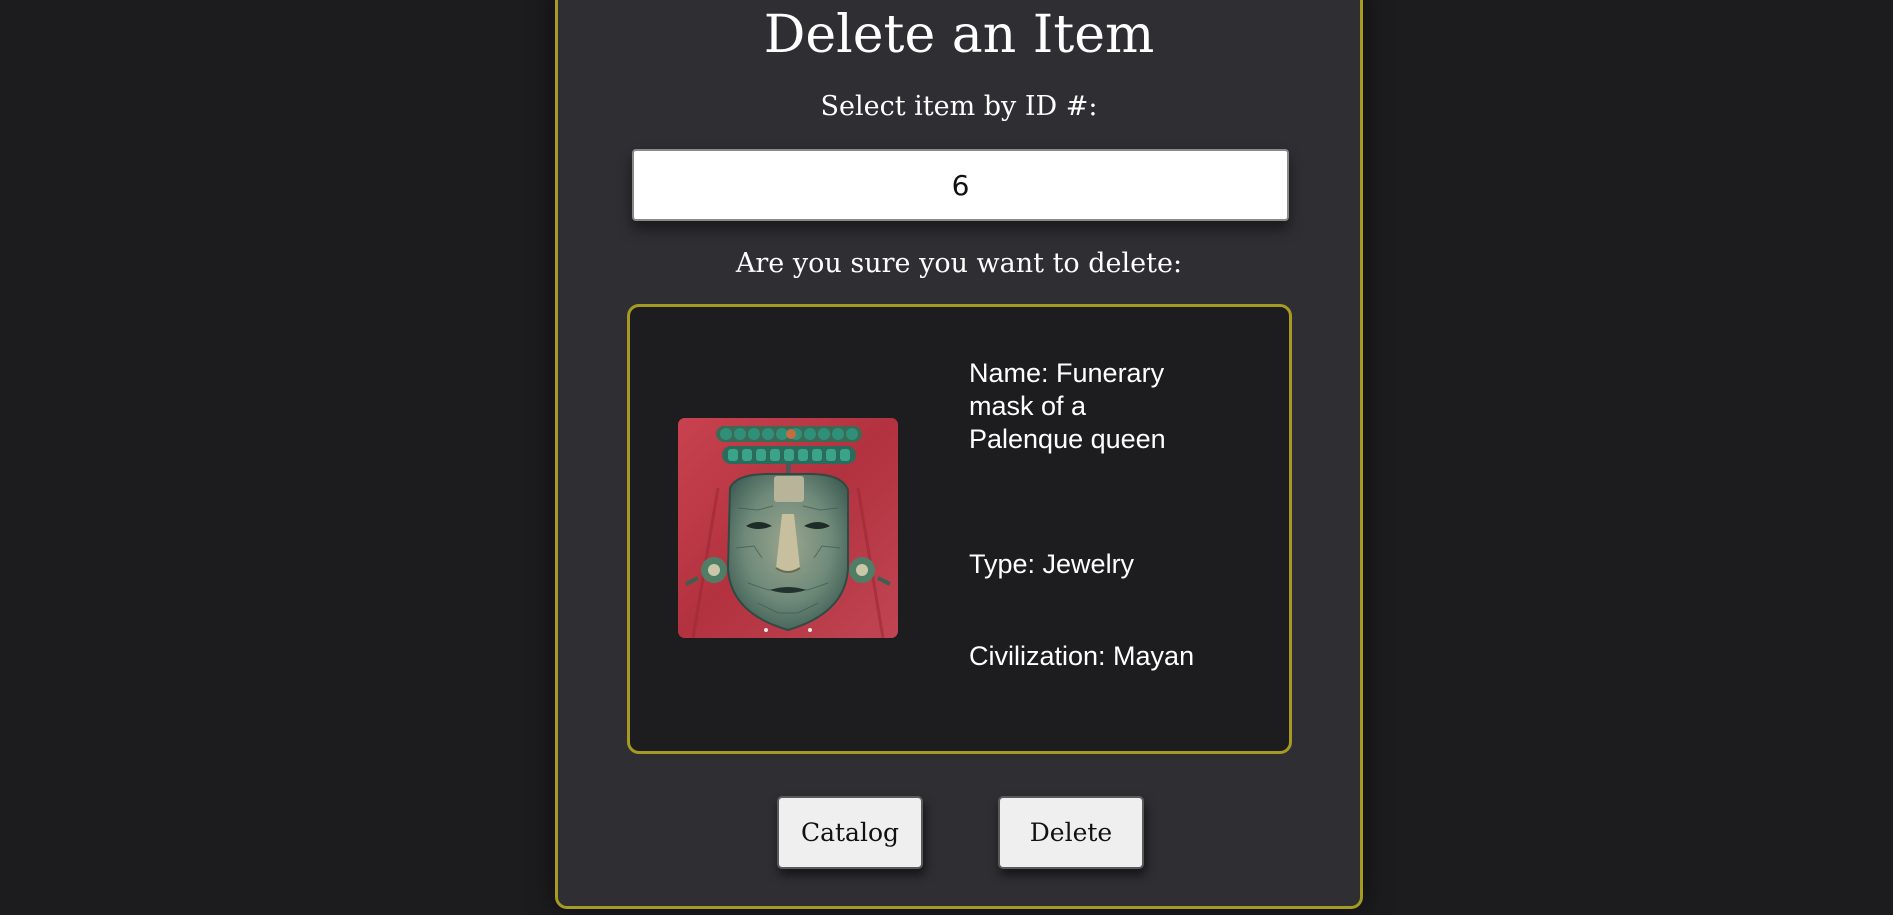 The height and width of the screenshot is (915, 1893). What do you see at coordinates (1052, 564) in the screenshot?
I see `item-type: Type: Jewelry` at bounding box center [1052, 564].